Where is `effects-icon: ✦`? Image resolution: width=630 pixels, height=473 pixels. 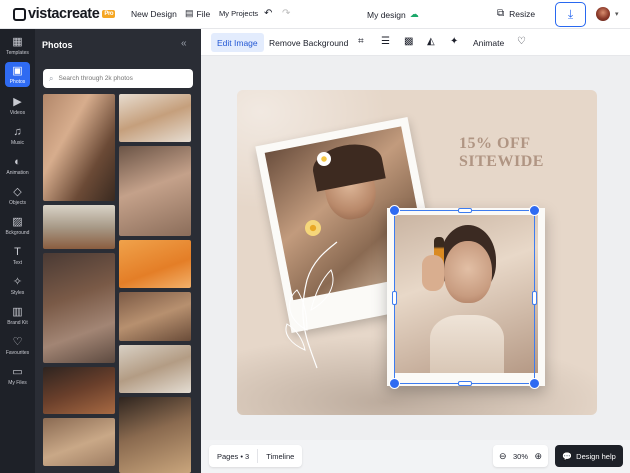
effects-icon: ✦ is located at coordinates (454, 41).